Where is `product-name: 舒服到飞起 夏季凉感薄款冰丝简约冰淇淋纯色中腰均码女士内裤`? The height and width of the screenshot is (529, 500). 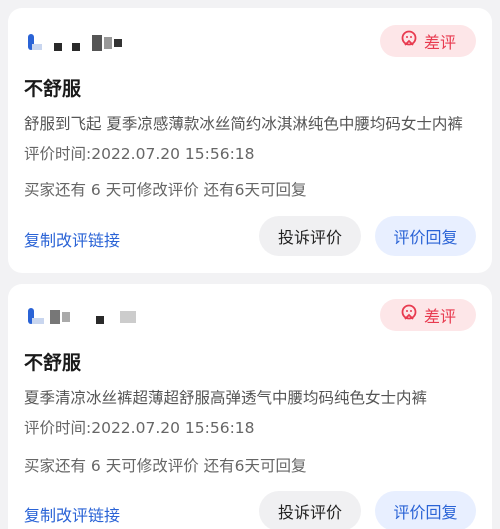 product-name: 舒服到飞起 夏季凉感薄款冰丝简约冰淇淋纯色中腰均码女士内裤 is located at coordinates (252, 123).